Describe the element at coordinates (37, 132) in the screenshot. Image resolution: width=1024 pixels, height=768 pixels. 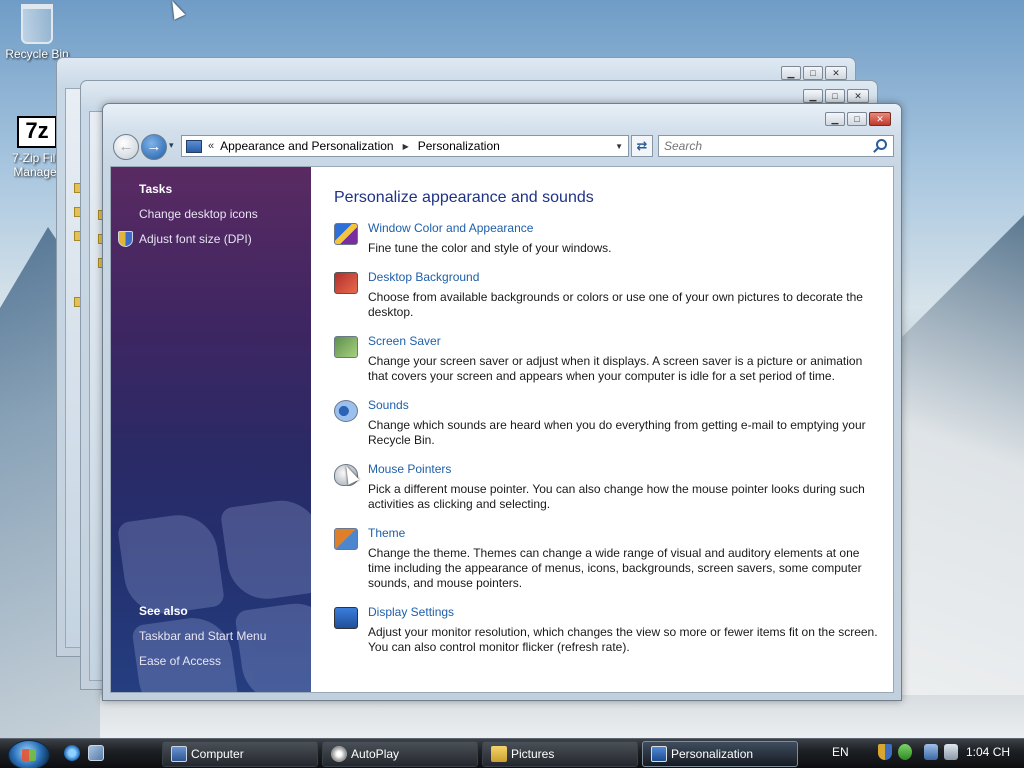
I see `7zip-icon: 7z` at that location.